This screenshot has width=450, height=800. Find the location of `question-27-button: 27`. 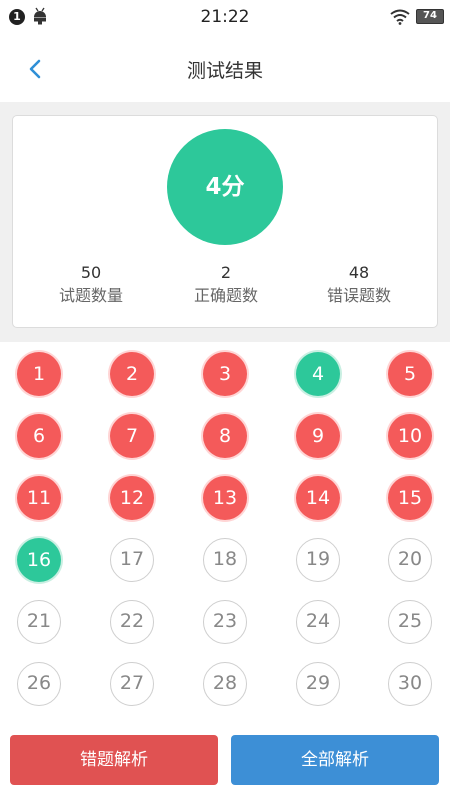

question-27-button: 27 is located at coordinates (132, 684).